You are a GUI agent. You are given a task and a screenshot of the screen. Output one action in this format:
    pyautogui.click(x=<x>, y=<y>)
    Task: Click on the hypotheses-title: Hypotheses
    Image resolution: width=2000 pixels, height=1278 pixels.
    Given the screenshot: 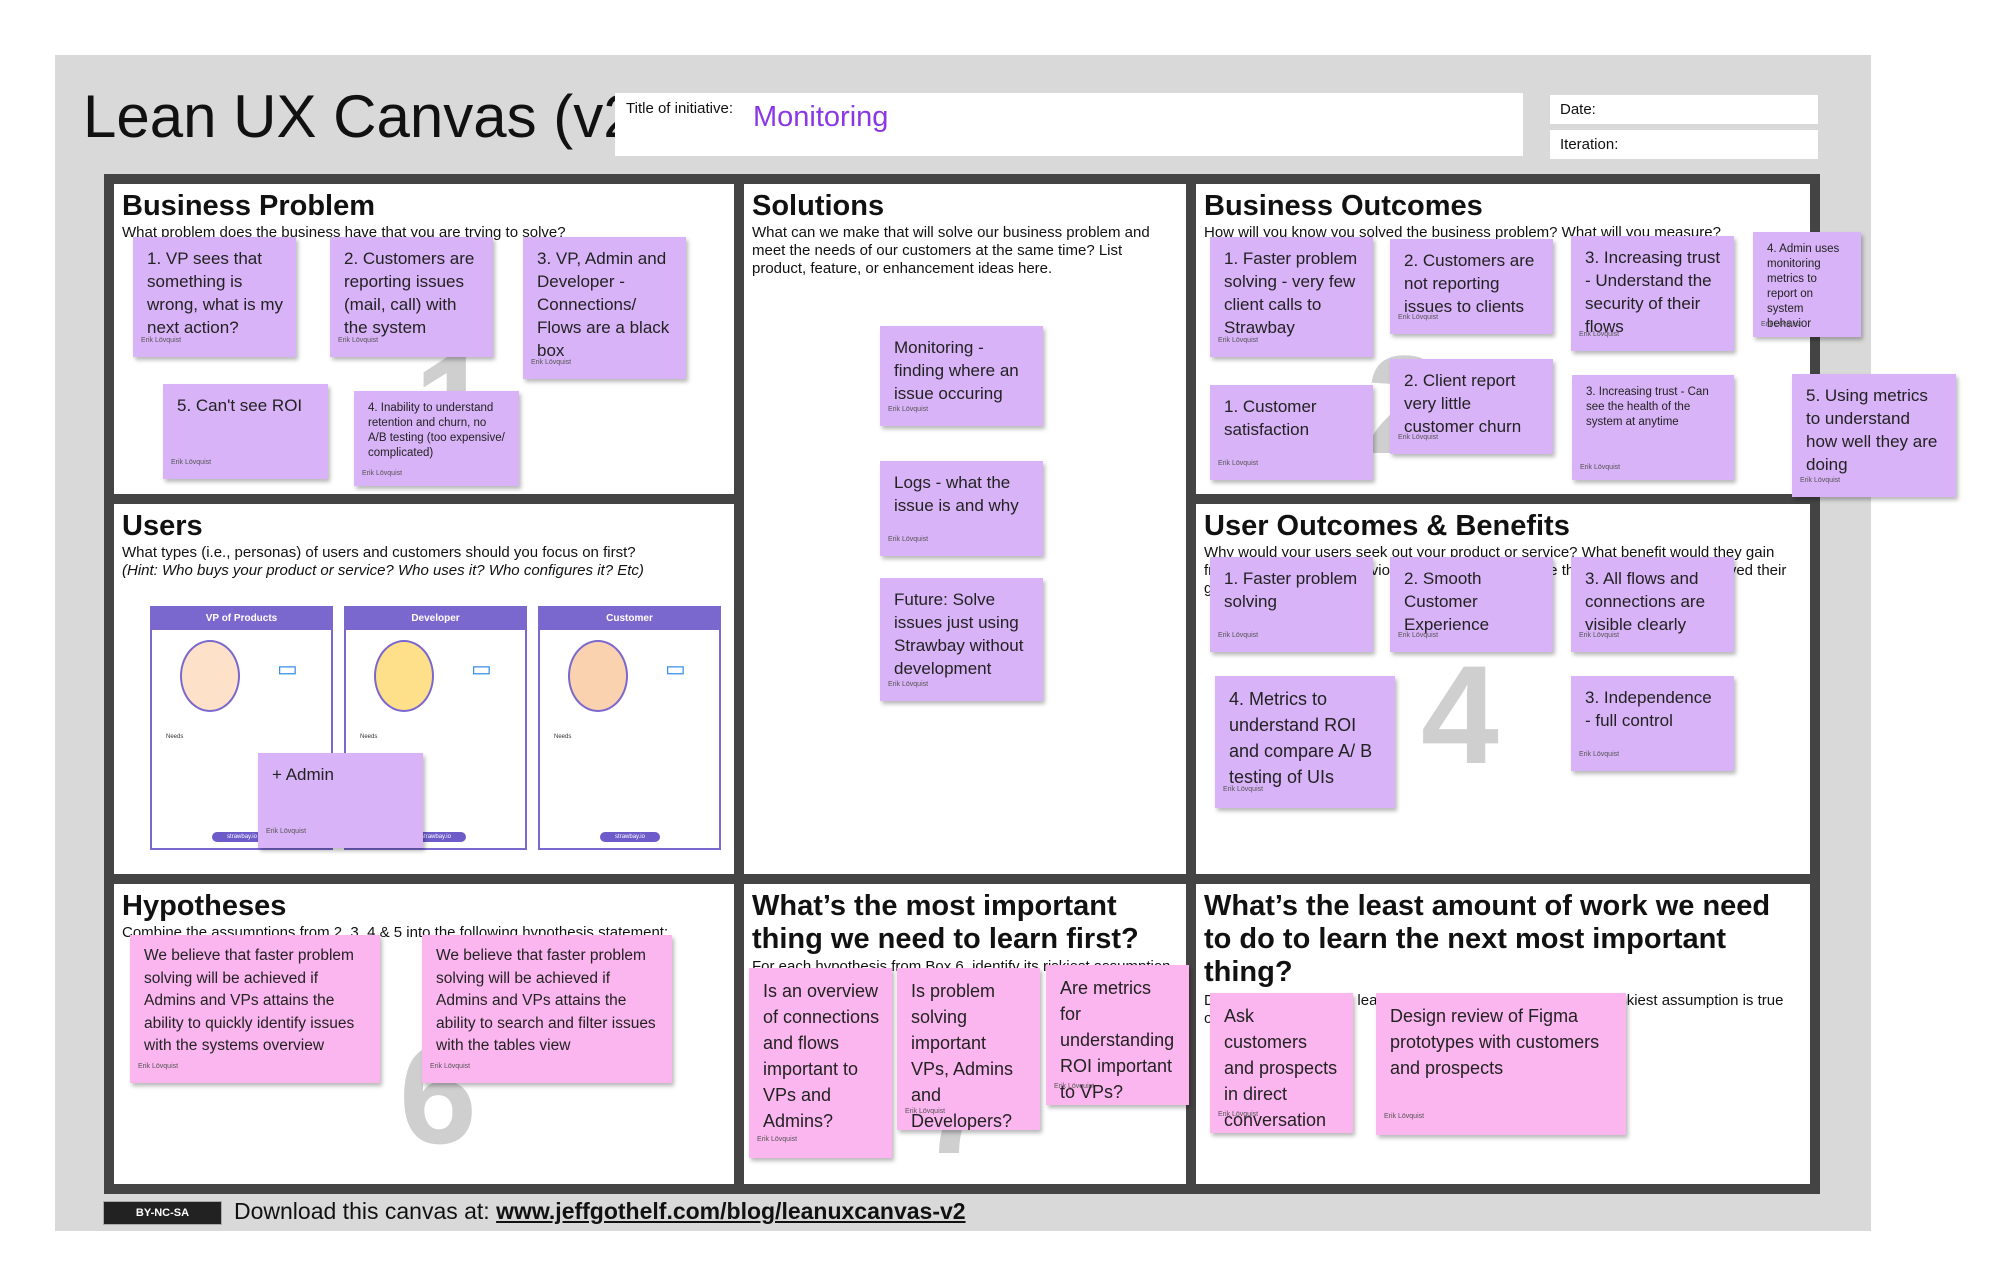 What is the action you would take?
    pyautogui.click(x=204, y=906)
    